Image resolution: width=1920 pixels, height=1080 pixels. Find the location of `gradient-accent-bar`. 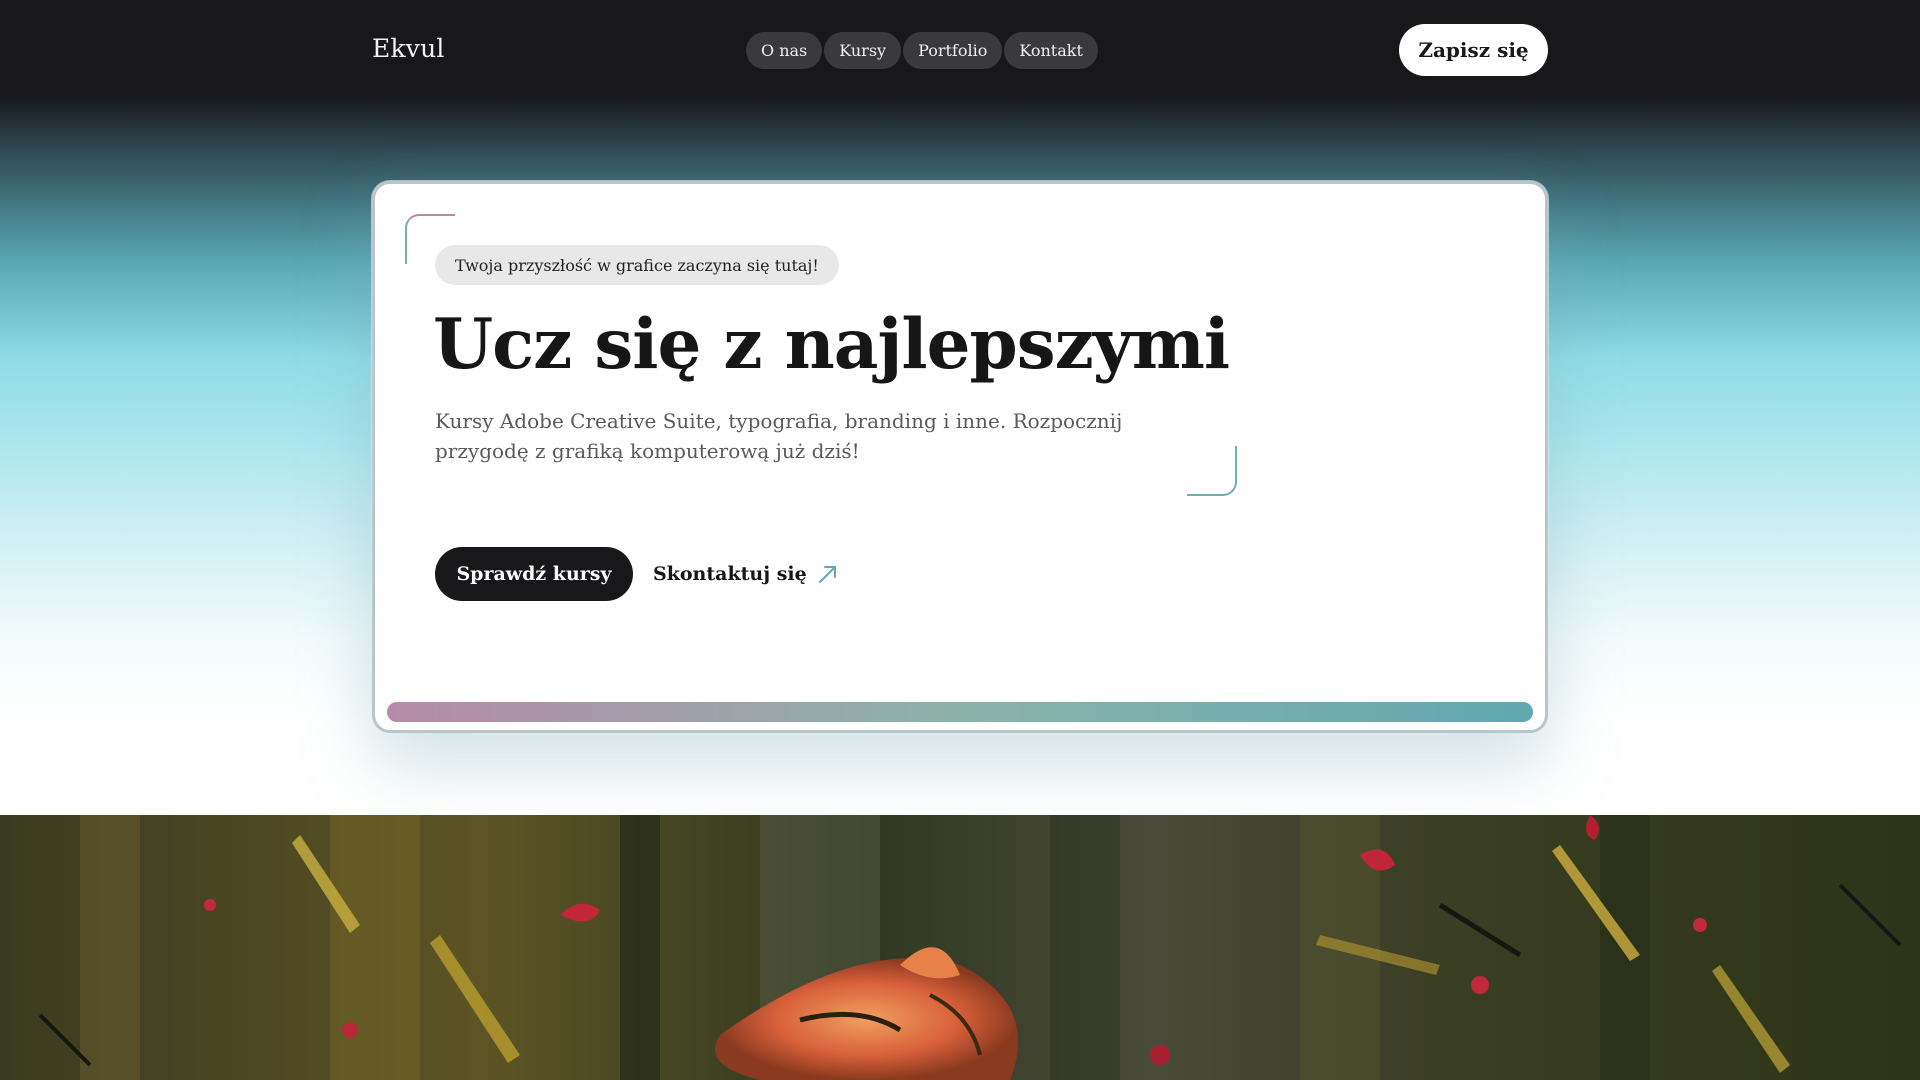

gradient-accent-bar is located at coordinates (960, 712).